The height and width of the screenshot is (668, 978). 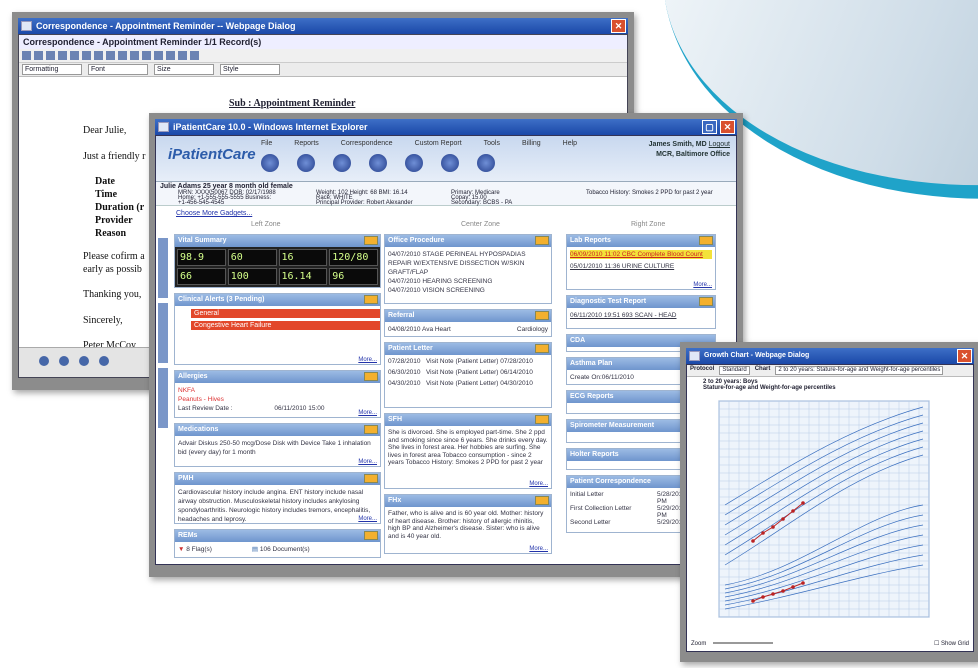 I want to click on underline-icon, so click(x=74, y=55).